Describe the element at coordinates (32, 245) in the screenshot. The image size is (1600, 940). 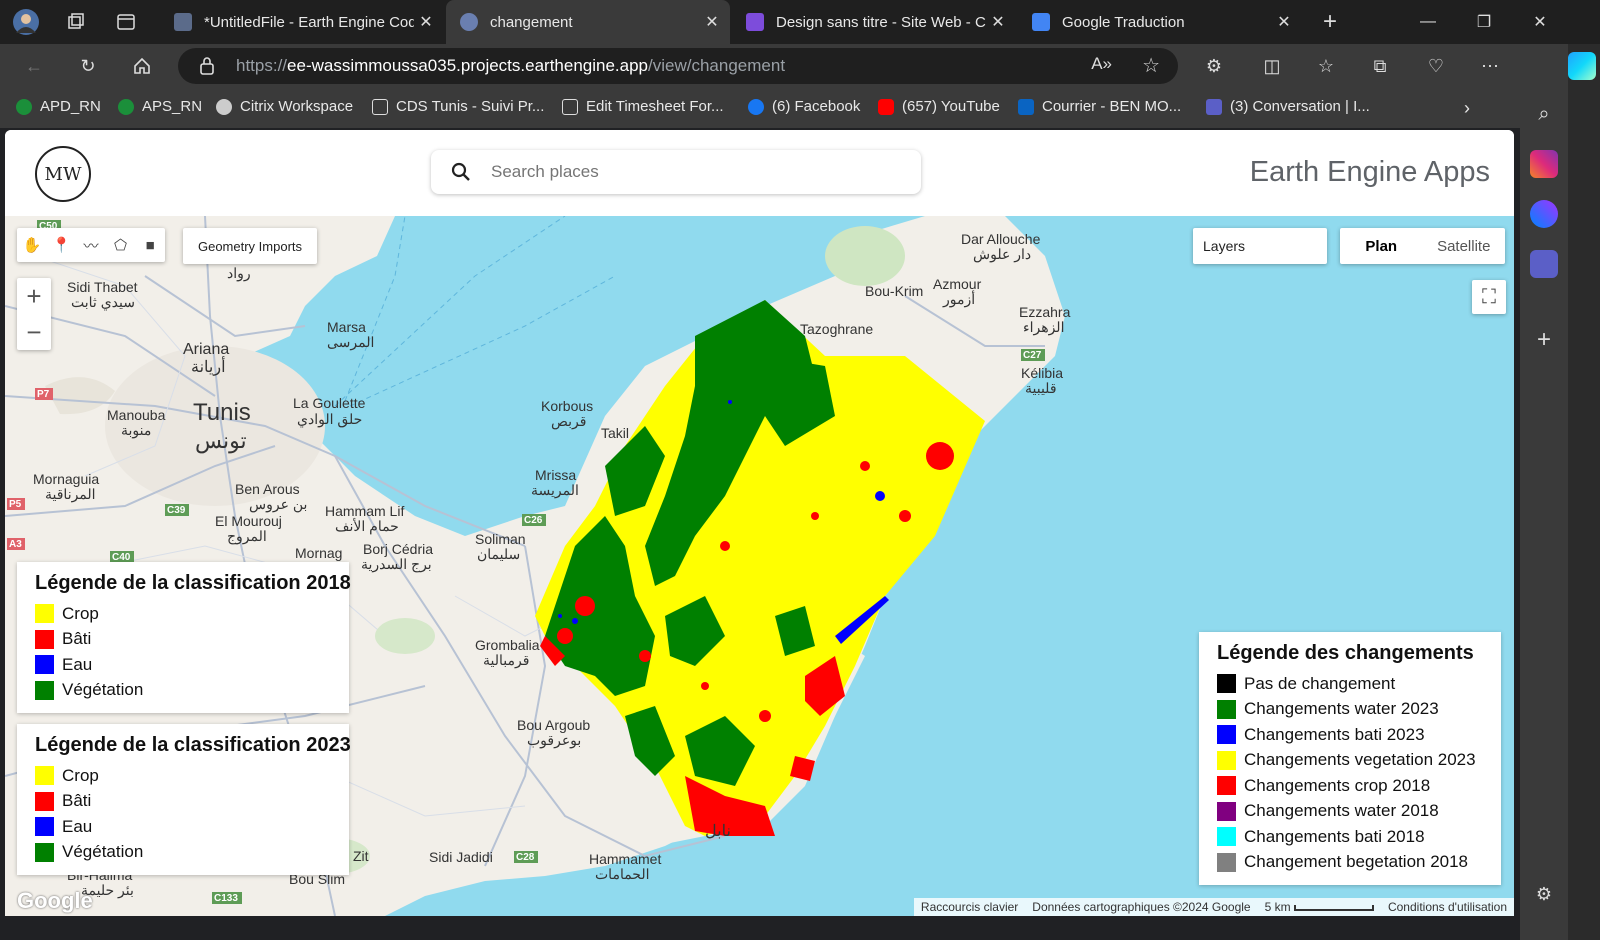
I see `pan-hand-icon: ✋` at that location.